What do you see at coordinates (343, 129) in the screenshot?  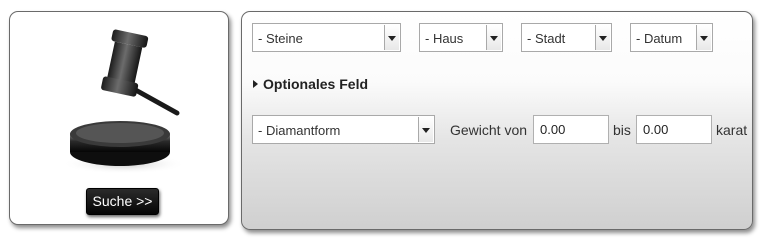 I see `diamond-shape-select: - Diamantform` at bounding box center [343, 129].